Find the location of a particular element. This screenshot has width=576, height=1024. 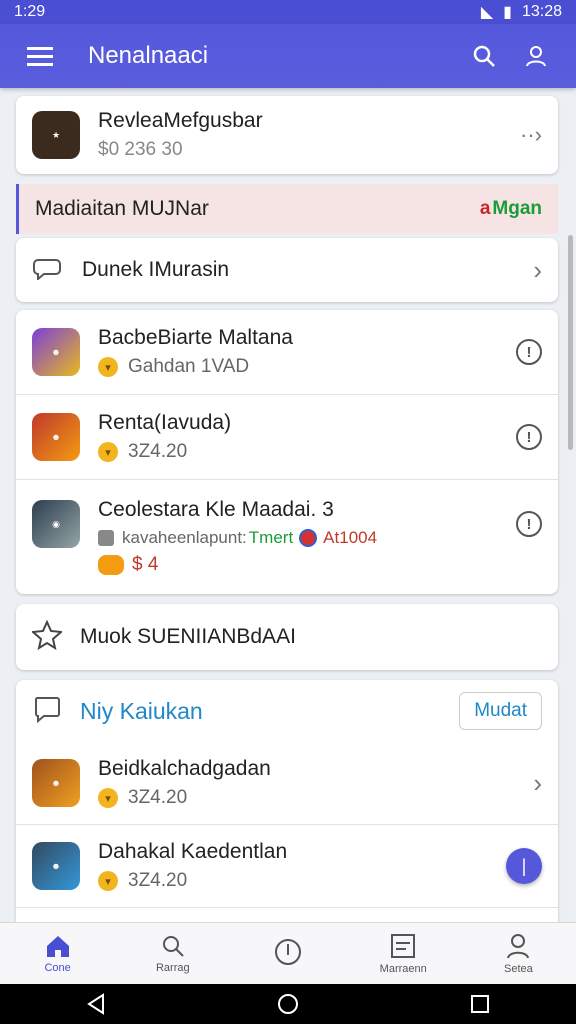

bottom-nav: Cone Rarrag Marraenn Setea is located at coordinates (288, 953).